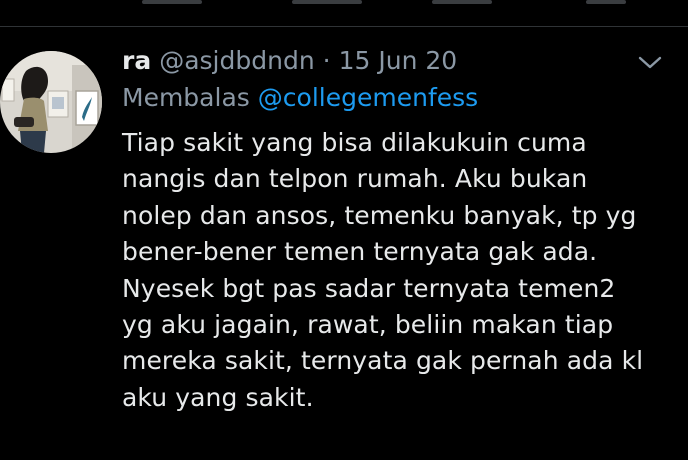 The image size is (688, 460). I want to click on profile-avatar, so click(51, 102).